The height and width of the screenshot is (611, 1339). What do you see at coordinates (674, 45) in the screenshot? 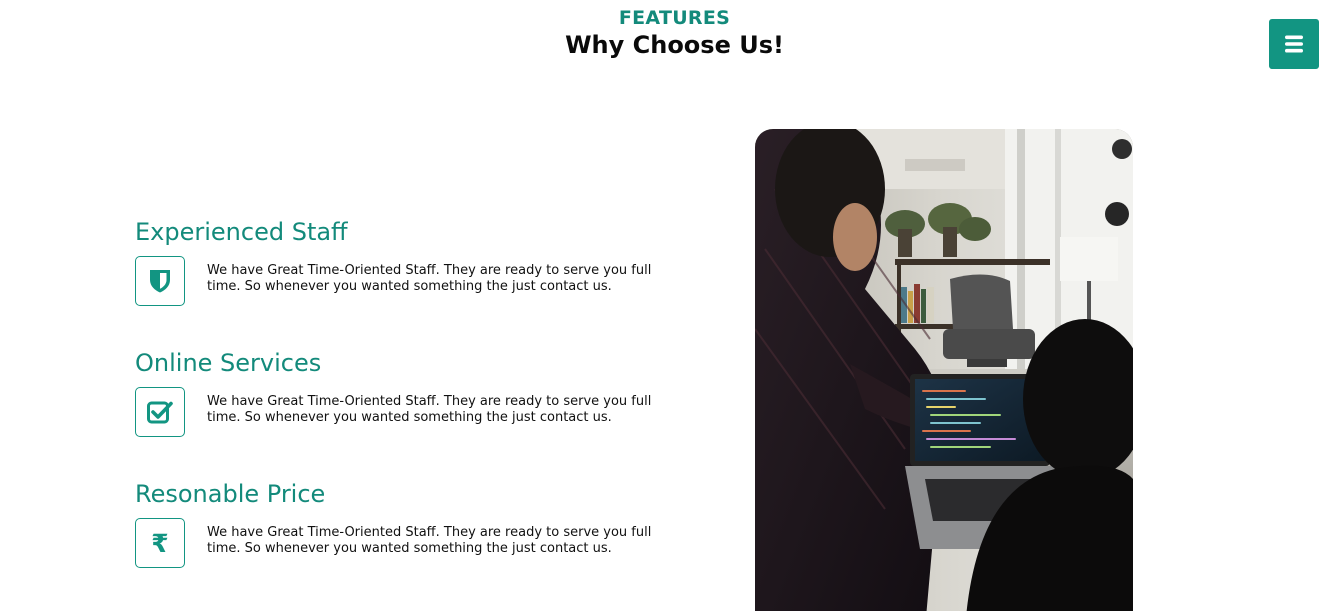
I see `section-title: Why Choose Us!` at bounding box center [674, 45].